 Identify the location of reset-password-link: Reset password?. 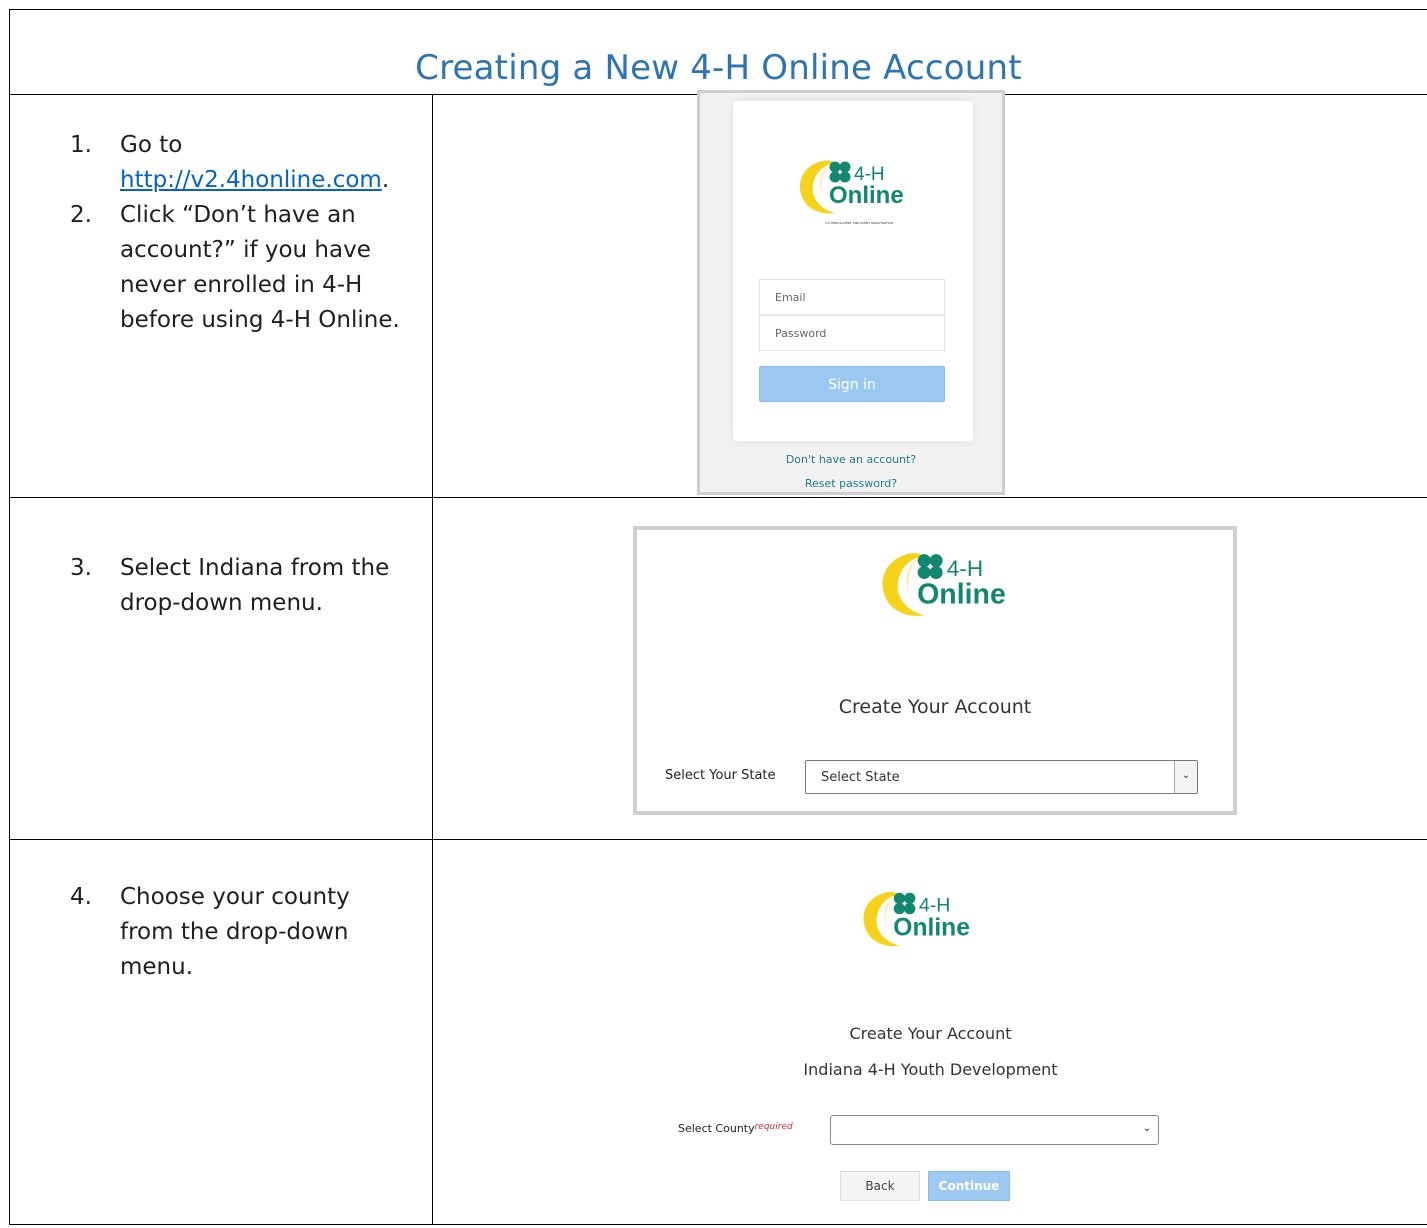
(851, 483).